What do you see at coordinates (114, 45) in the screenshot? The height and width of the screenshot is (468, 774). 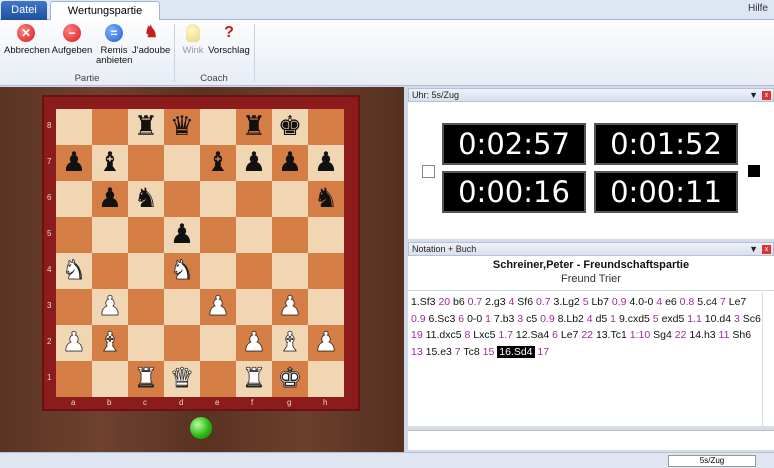 I see `offer-draw-button: = Remis anbieten` at bounding box center [114, 45].